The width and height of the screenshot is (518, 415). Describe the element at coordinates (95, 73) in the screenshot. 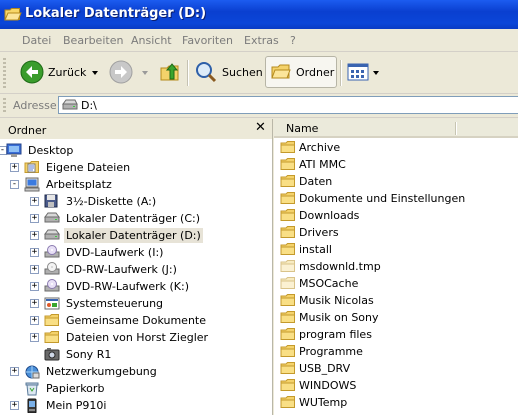

I see `back-dropdown-icon` at that location.